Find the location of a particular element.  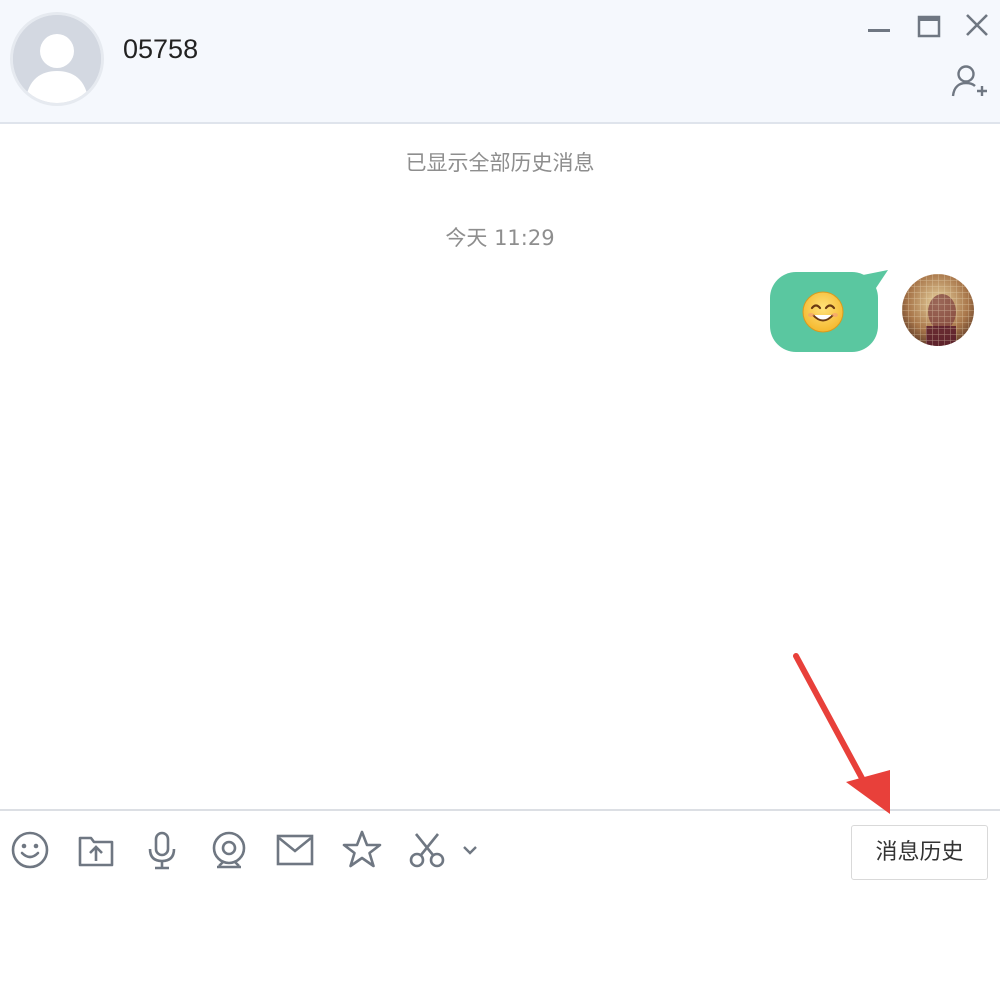

upload-file-icon is located at coordinates (96, 850).